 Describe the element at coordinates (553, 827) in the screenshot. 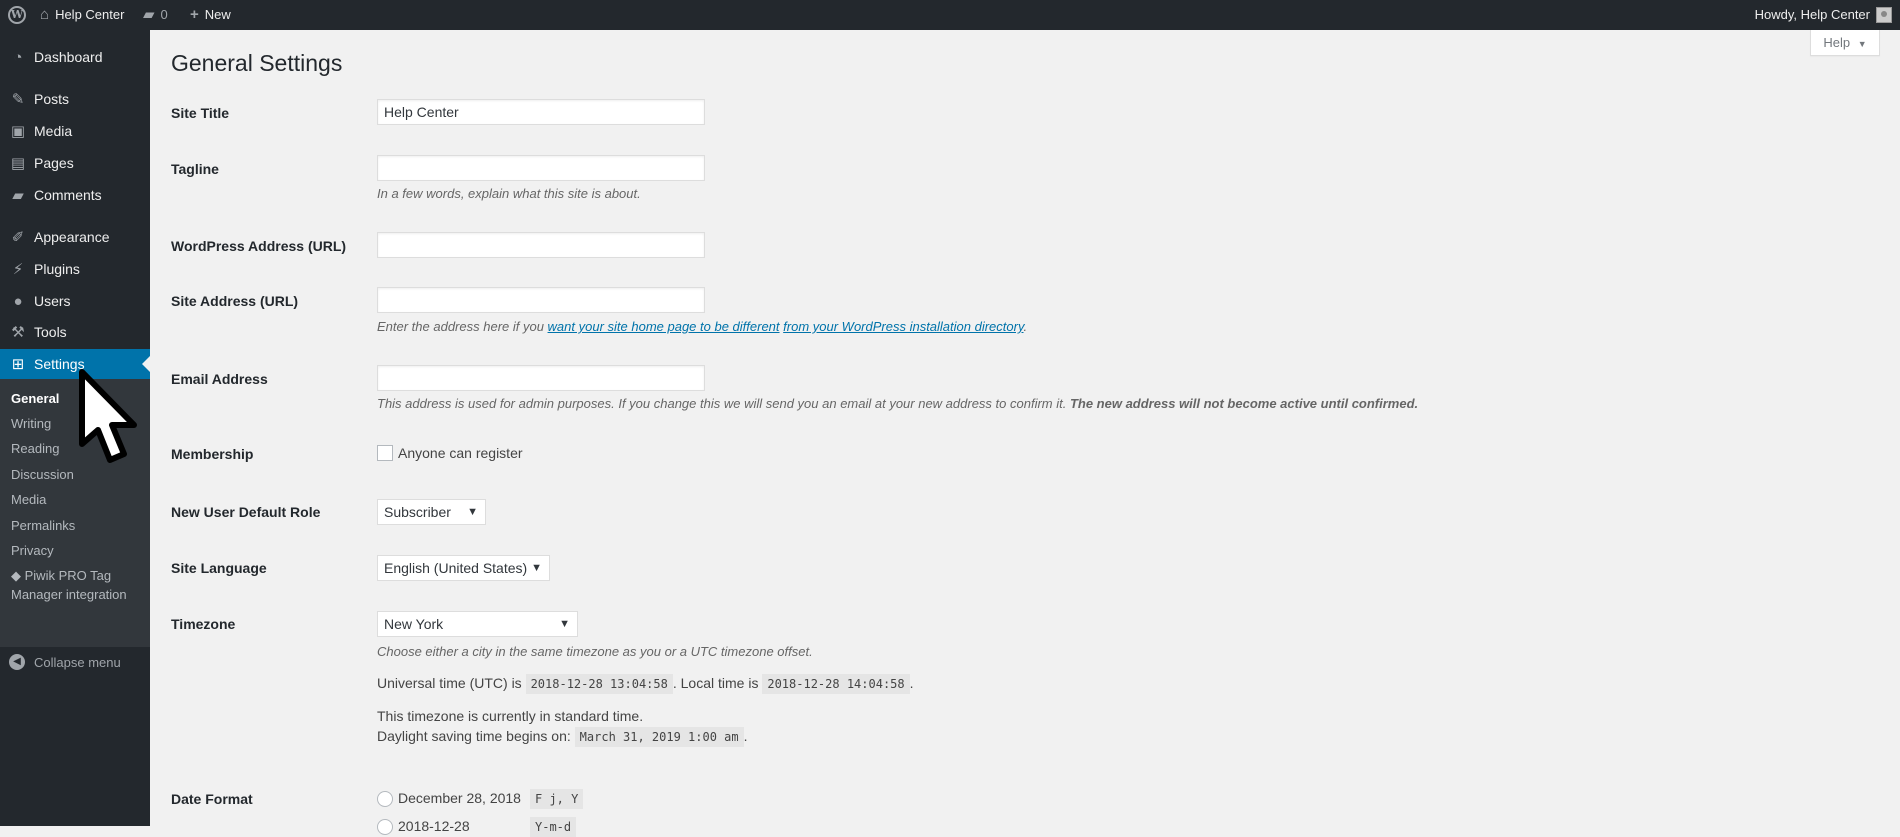

I see `date-format-code-2: Y-m-d` at that location.